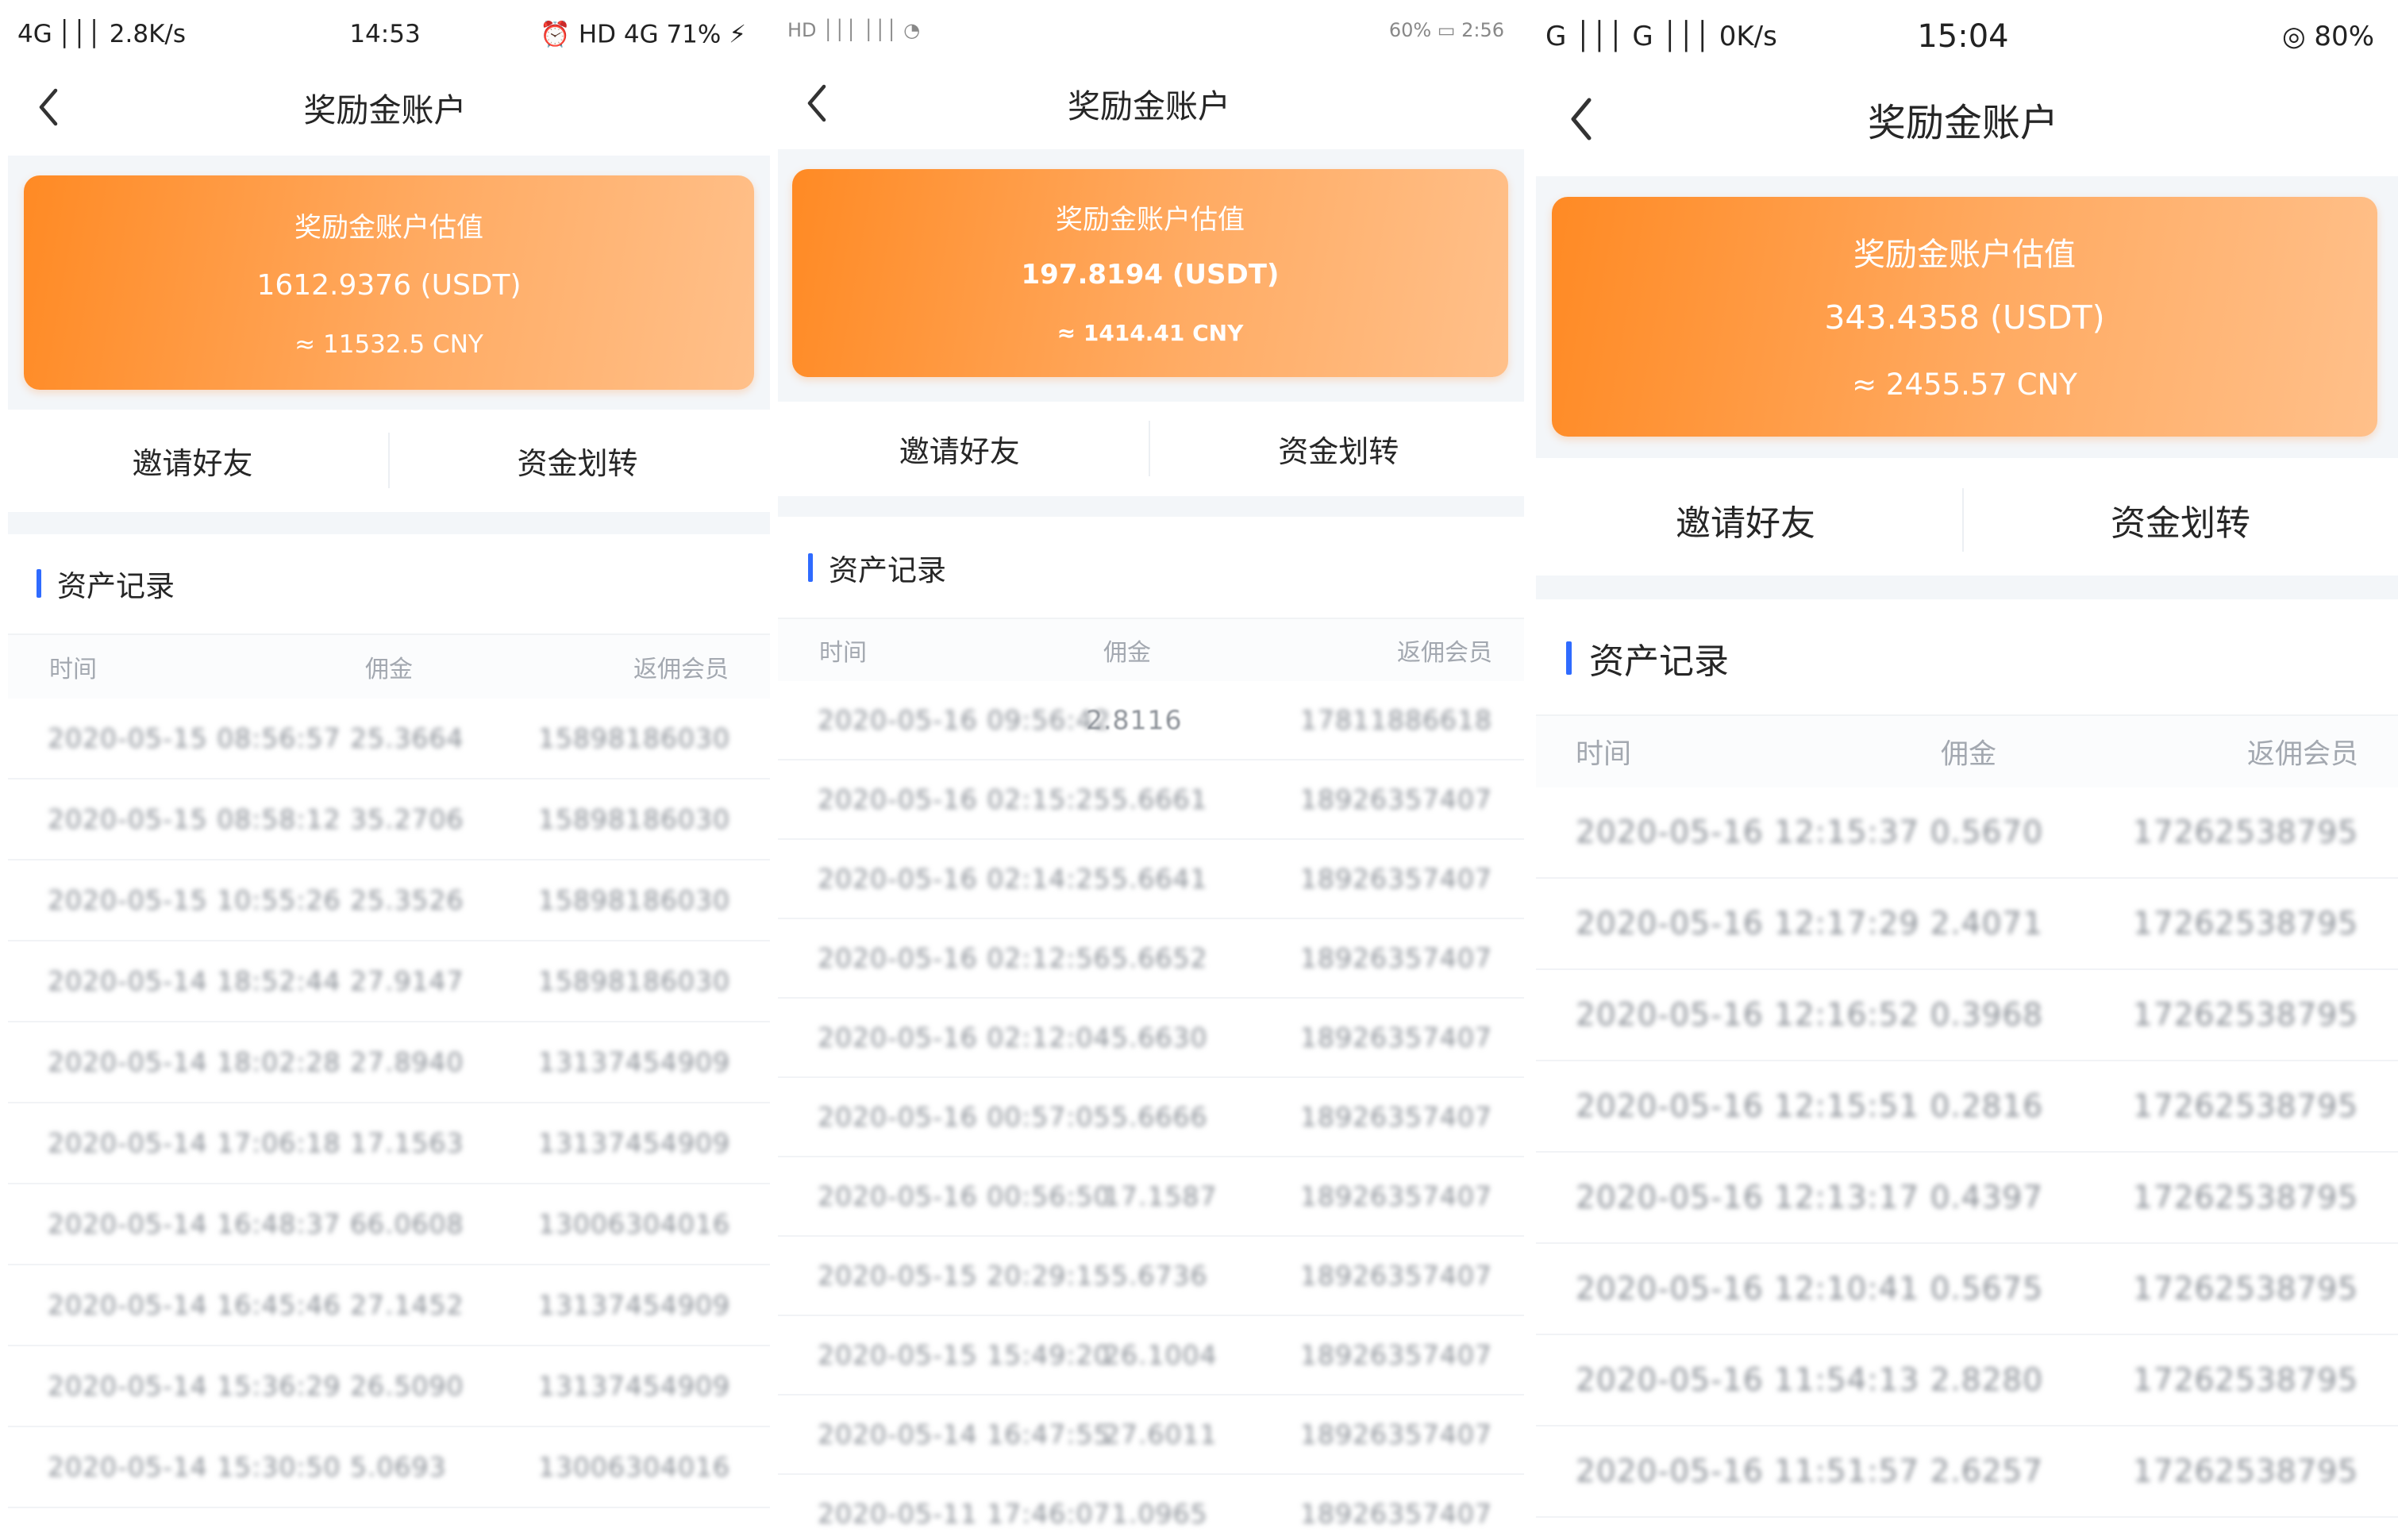  Describe the element at coordinates (964, 1037) in the screenshot. I see `time-cell: 2020-05-16 02:12:04` at that location.